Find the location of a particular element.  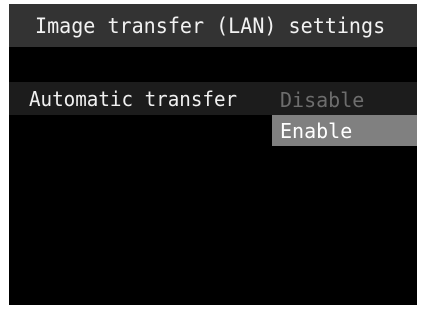

automatic-transfer-label: Automatic transfer is located at coordinates (133, 99).